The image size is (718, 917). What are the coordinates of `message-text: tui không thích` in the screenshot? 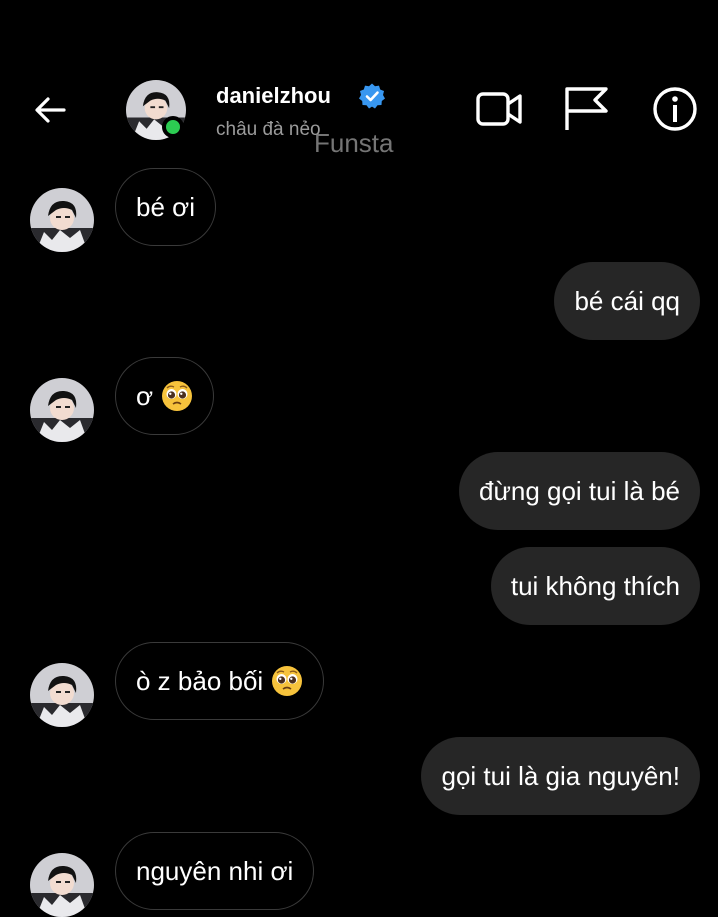 It's located at (595, 585).